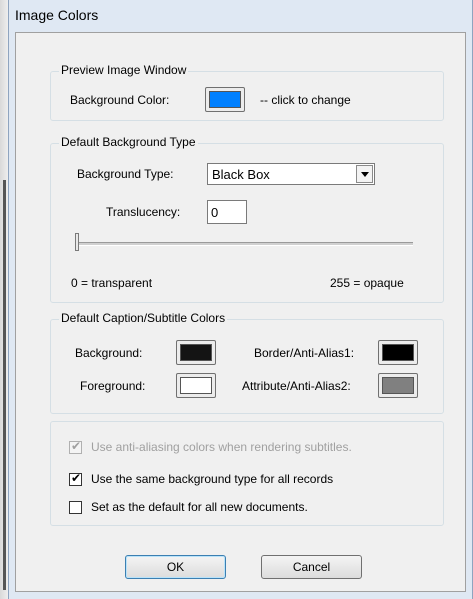 The width and height of the screenshot is (473, 599). I want to click on caption-foreground-color-swatch, so click(196, 385).